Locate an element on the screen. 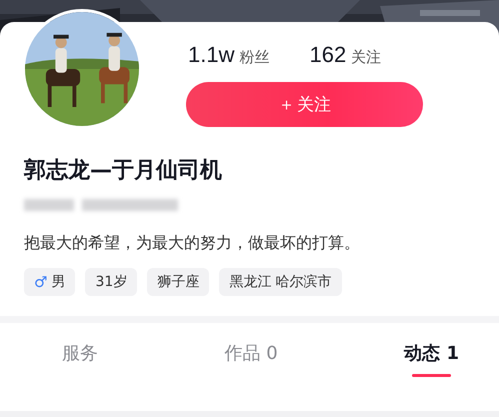  stat-value: 162 is located at coordinates (327, 55).